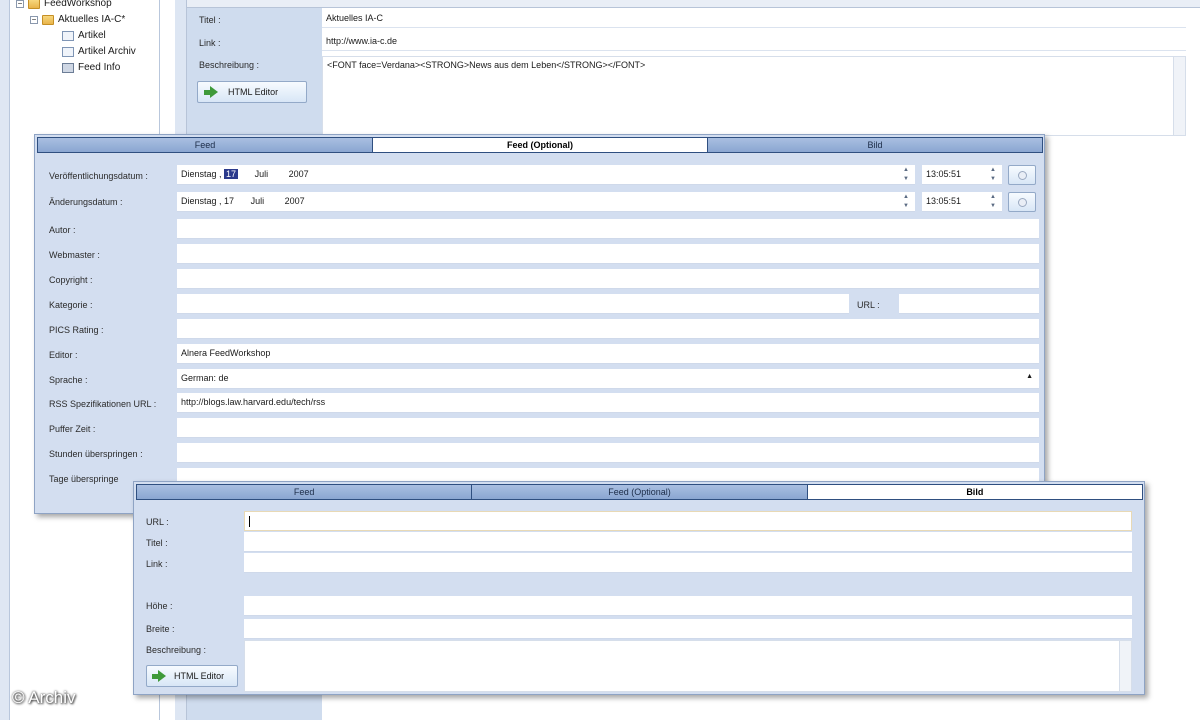 The height and width of the screenshot is (720, 1200). I want to click on title-label: Titel :, so click(210, 20).